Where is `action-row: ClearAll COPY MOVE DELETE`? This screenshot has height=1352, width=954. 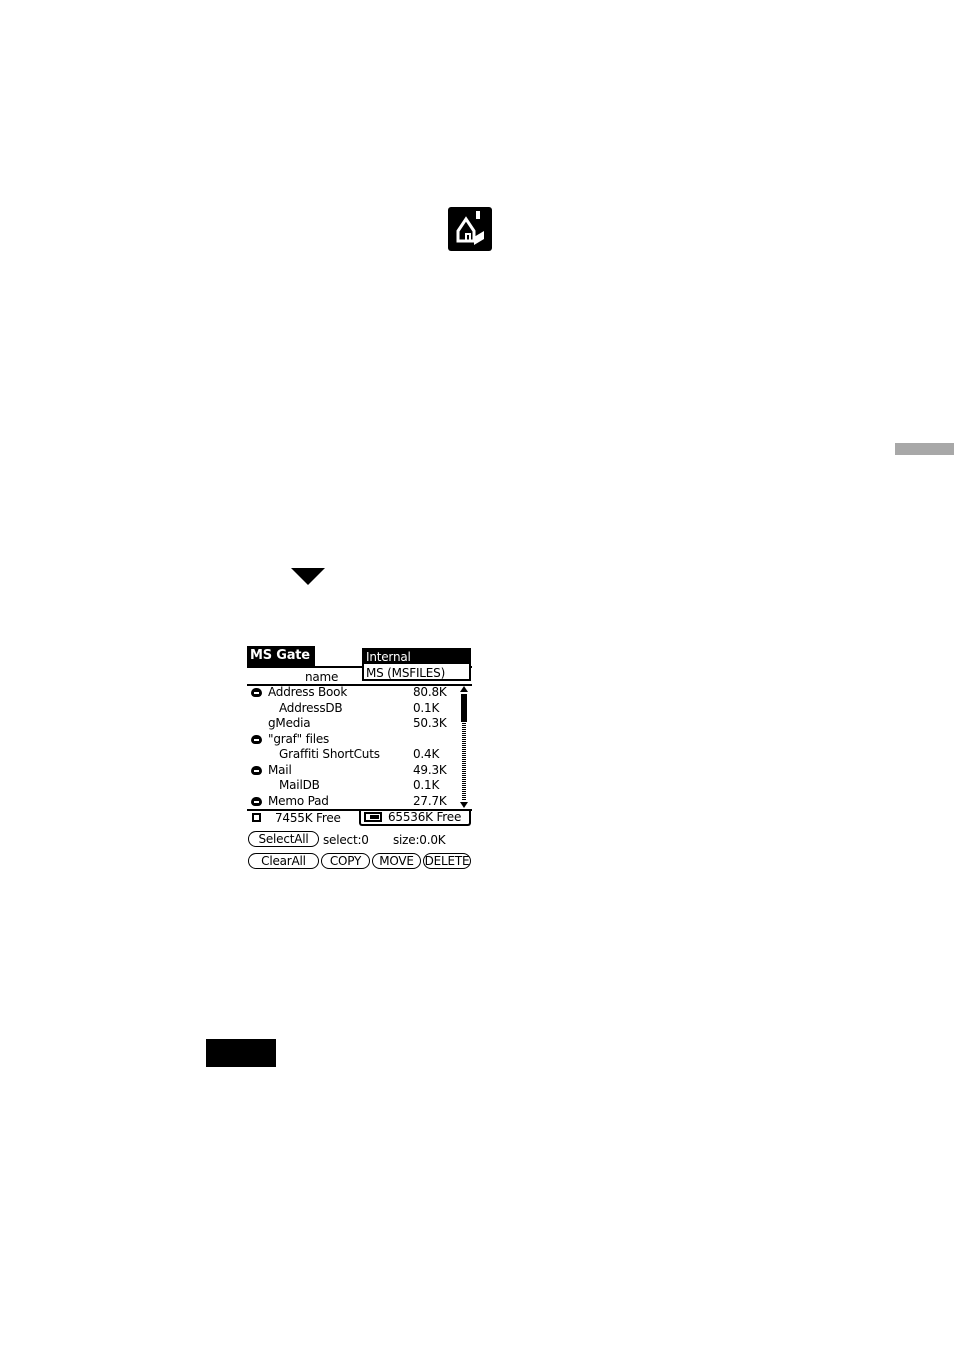 action-row: ClearAll COPY MOVE DELETE is located at coordinates (359, 862).